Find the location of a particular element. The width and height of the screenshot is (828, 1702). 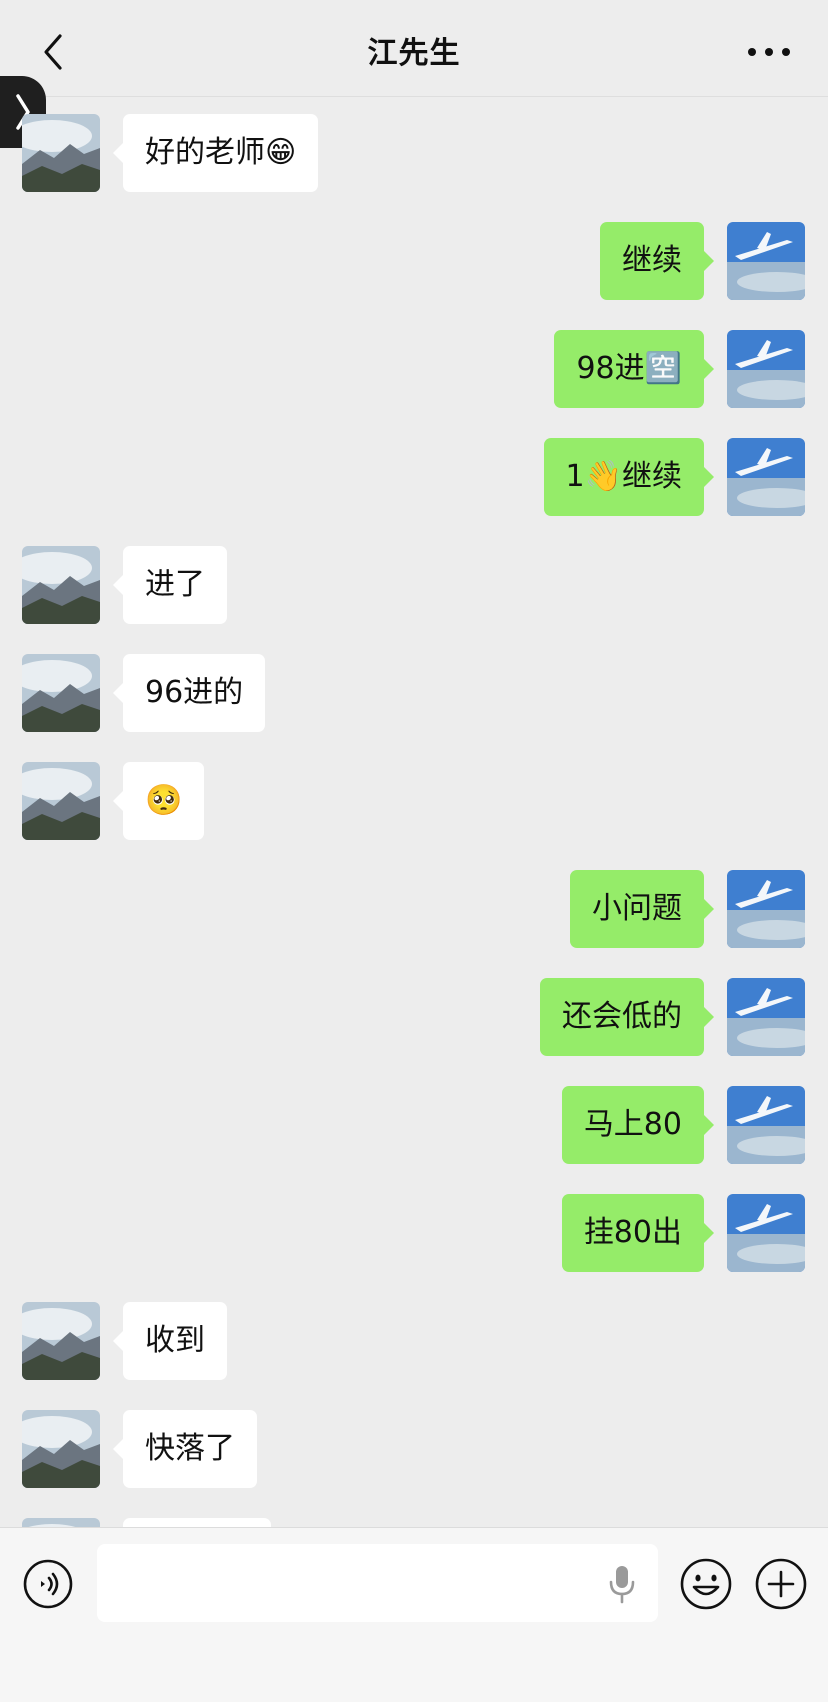

message-bubble: 98进🈳 is located at coordinates (634, 369).